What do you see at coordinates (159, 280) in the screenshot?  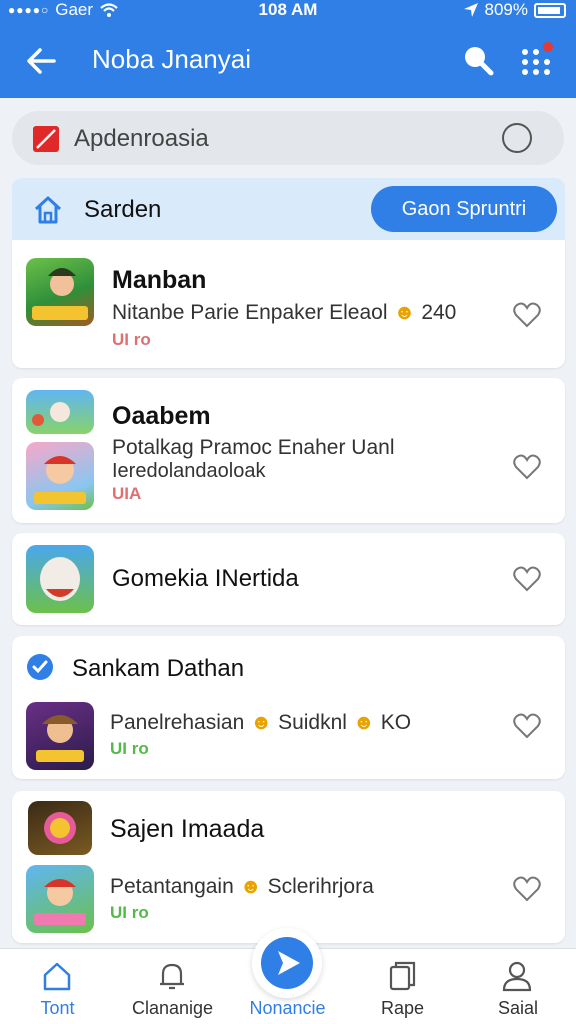 I see `item-name: Manban` at bounding box center [159, 280].